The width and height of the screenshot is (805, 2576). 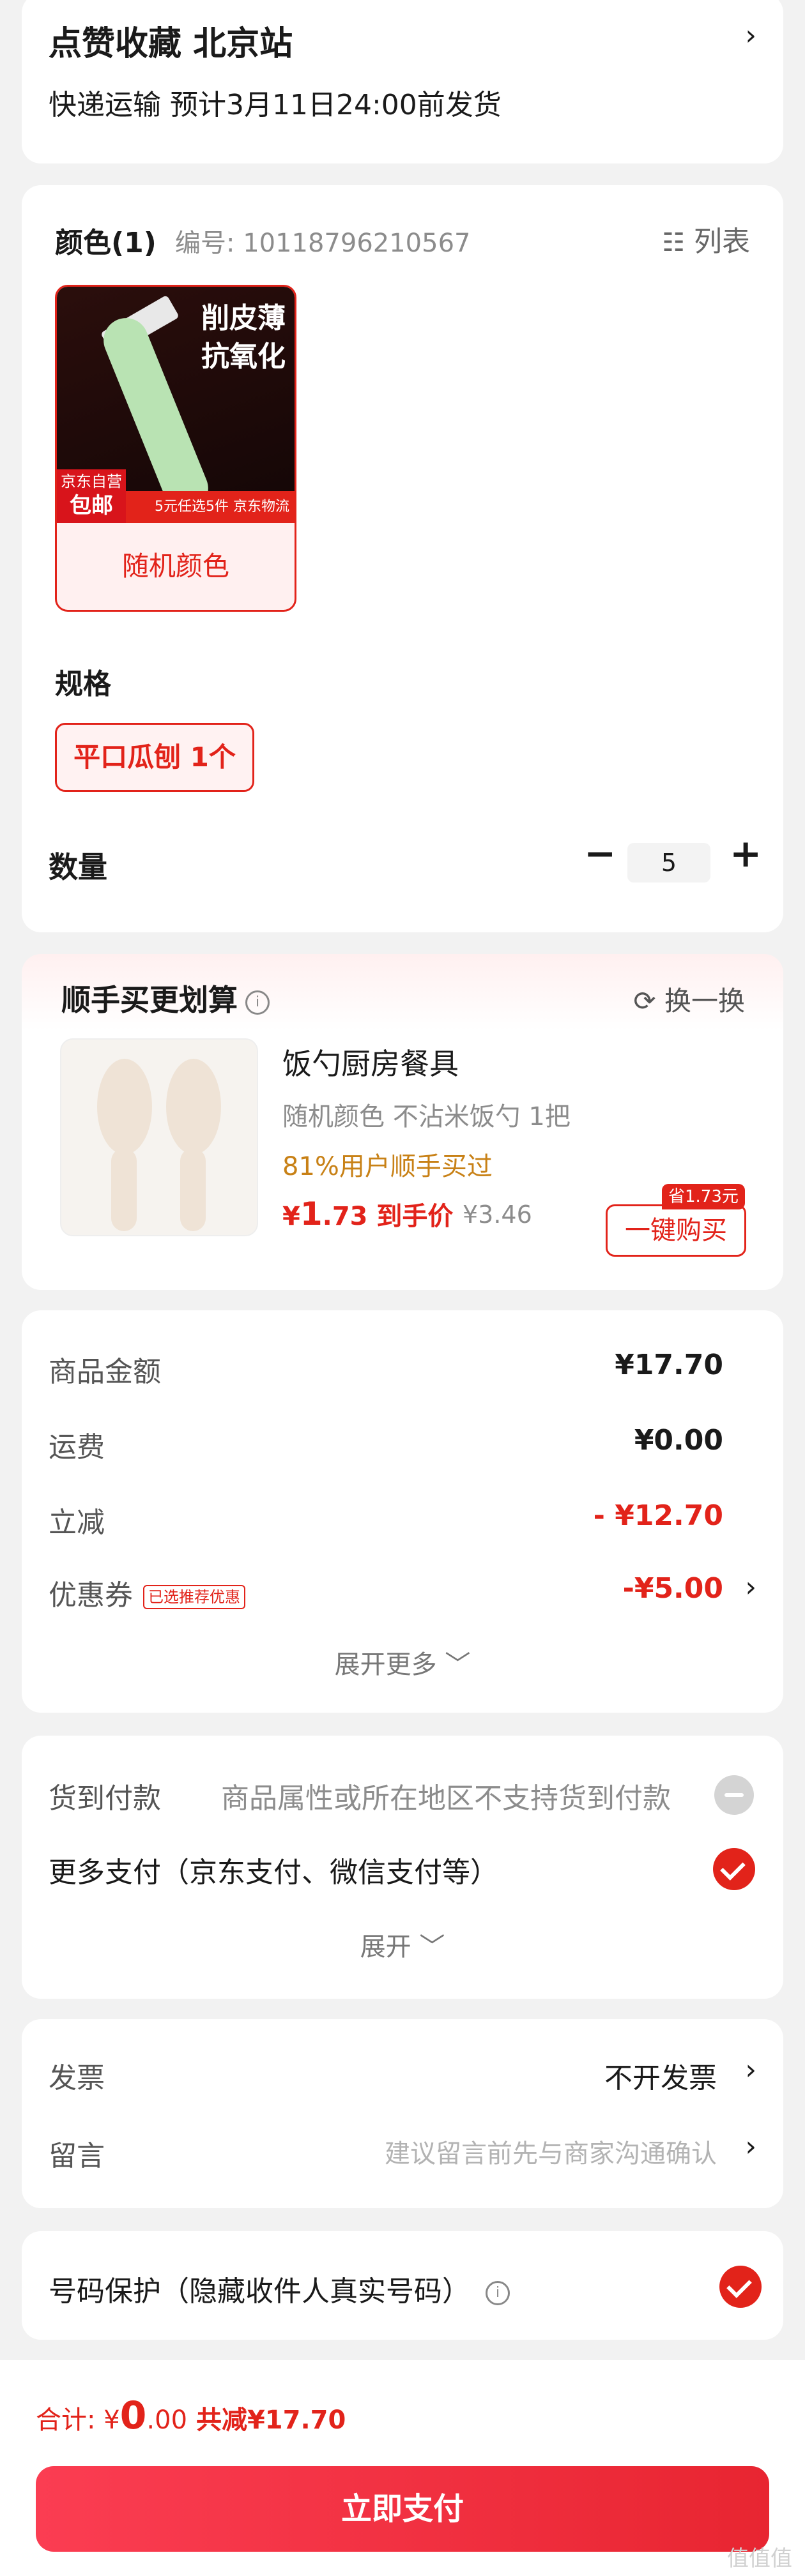 I want to click on addon-original-price: ¥3.46, so click(x=497, y=1215).